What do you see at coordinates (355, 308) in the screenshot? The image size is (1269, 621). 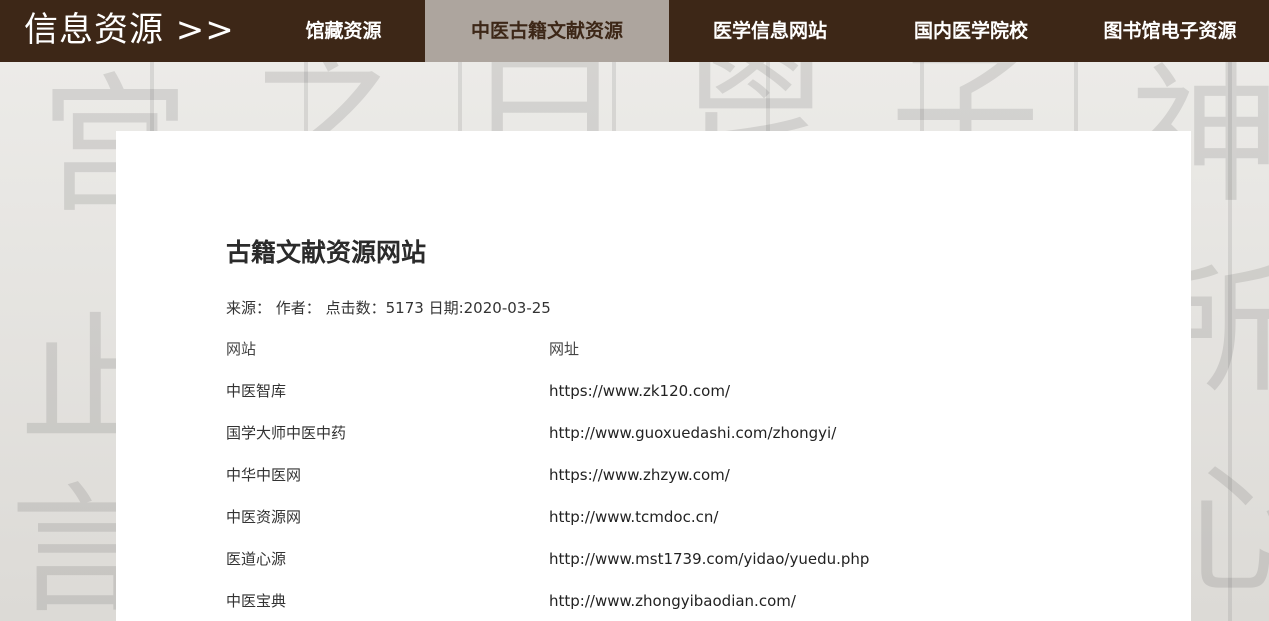 I see `meta-clicks-label: 点击数：` at bounding box center [355, 308].